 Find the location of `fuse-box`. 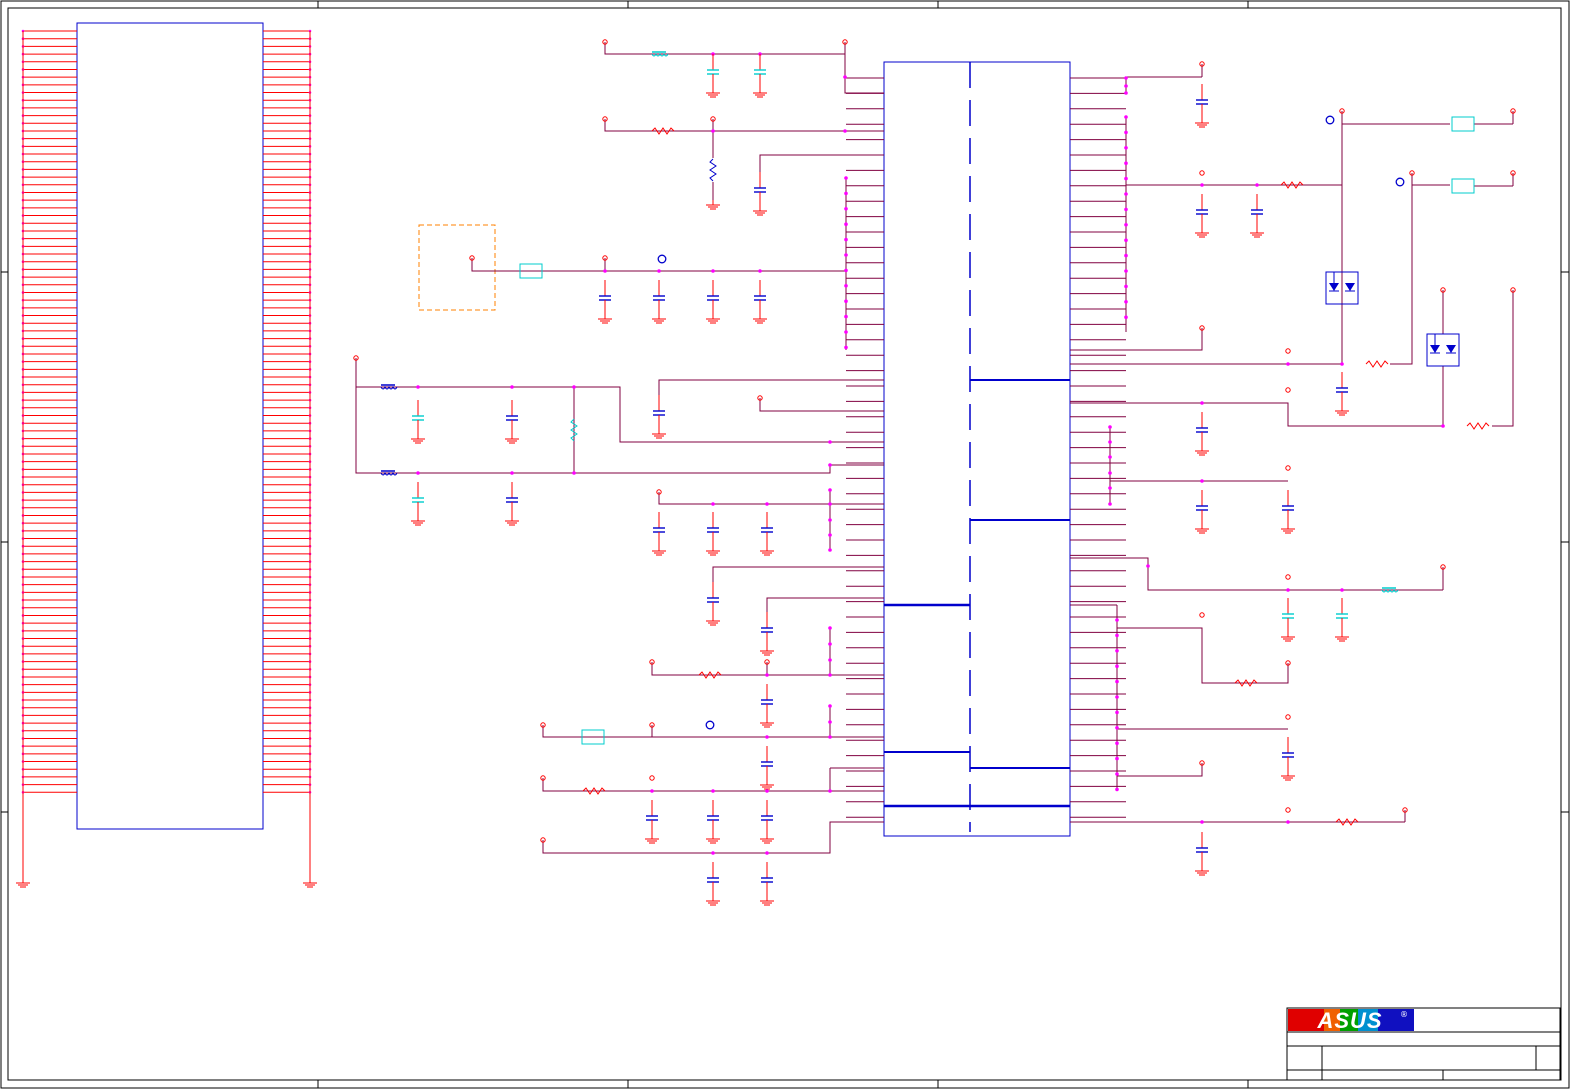

fuse-box is located at coordinates (1463, 186).